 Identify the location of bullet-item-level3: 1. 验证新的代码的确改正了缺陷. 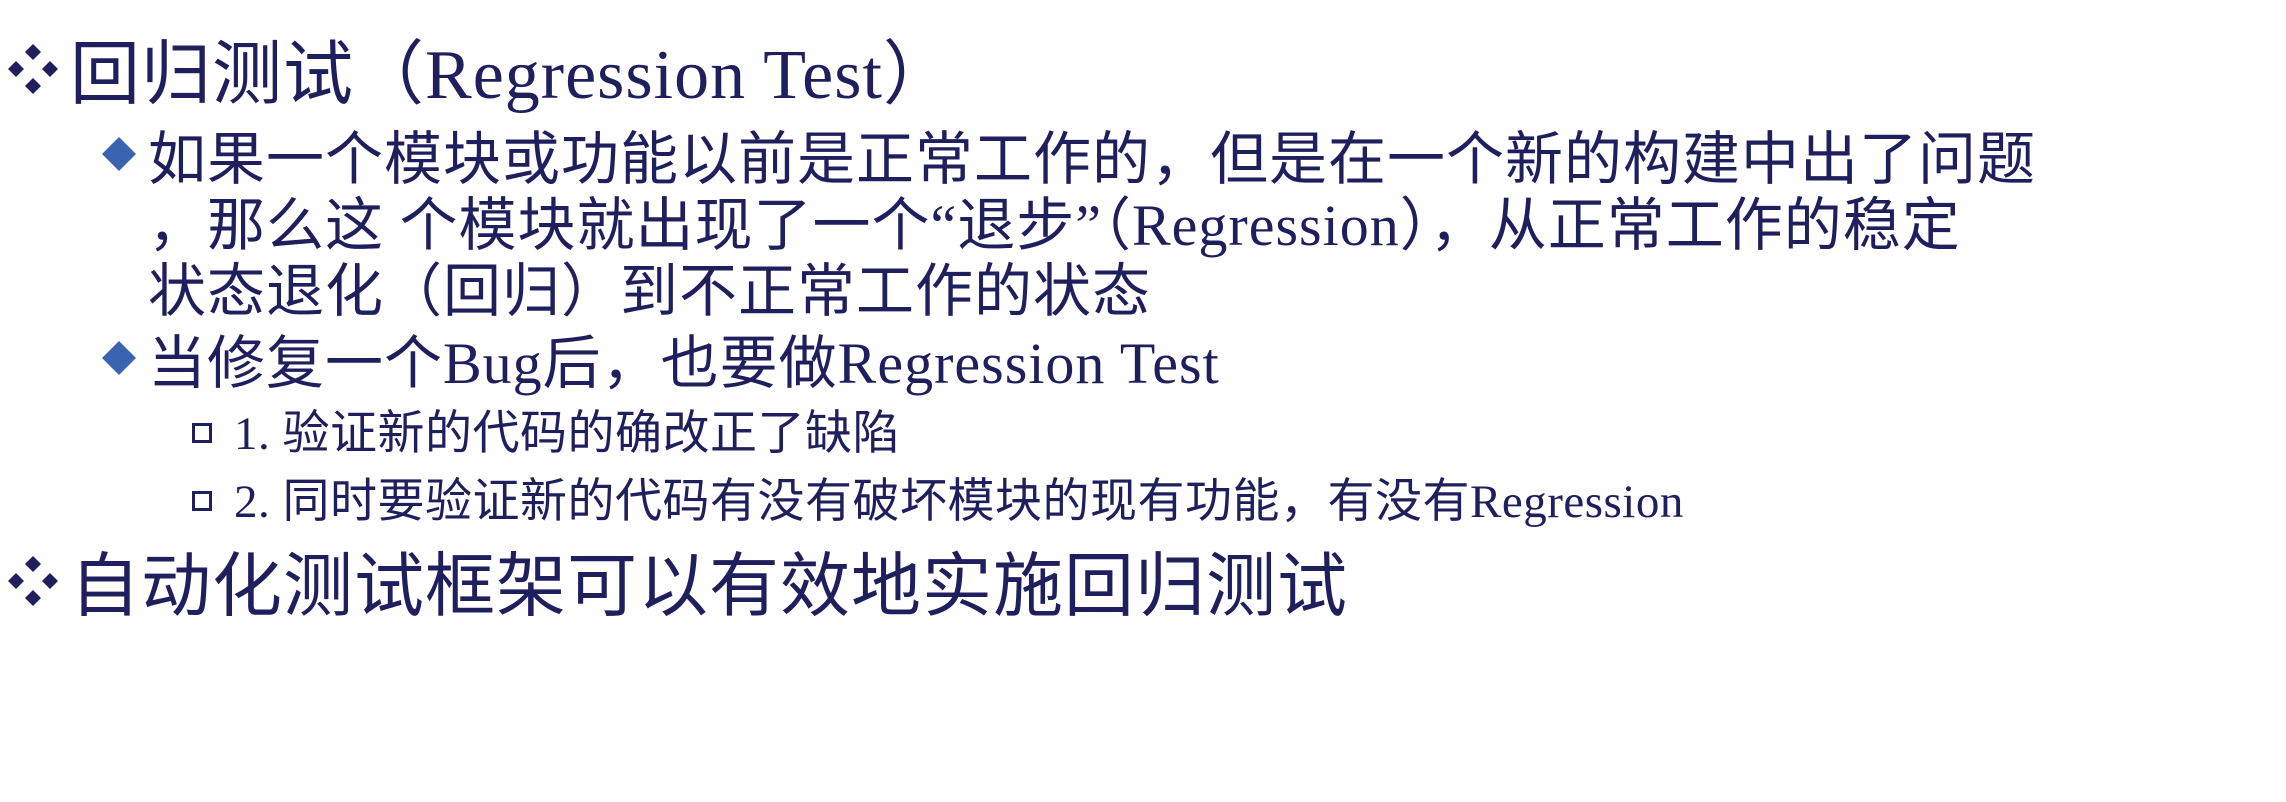
(546, 428).